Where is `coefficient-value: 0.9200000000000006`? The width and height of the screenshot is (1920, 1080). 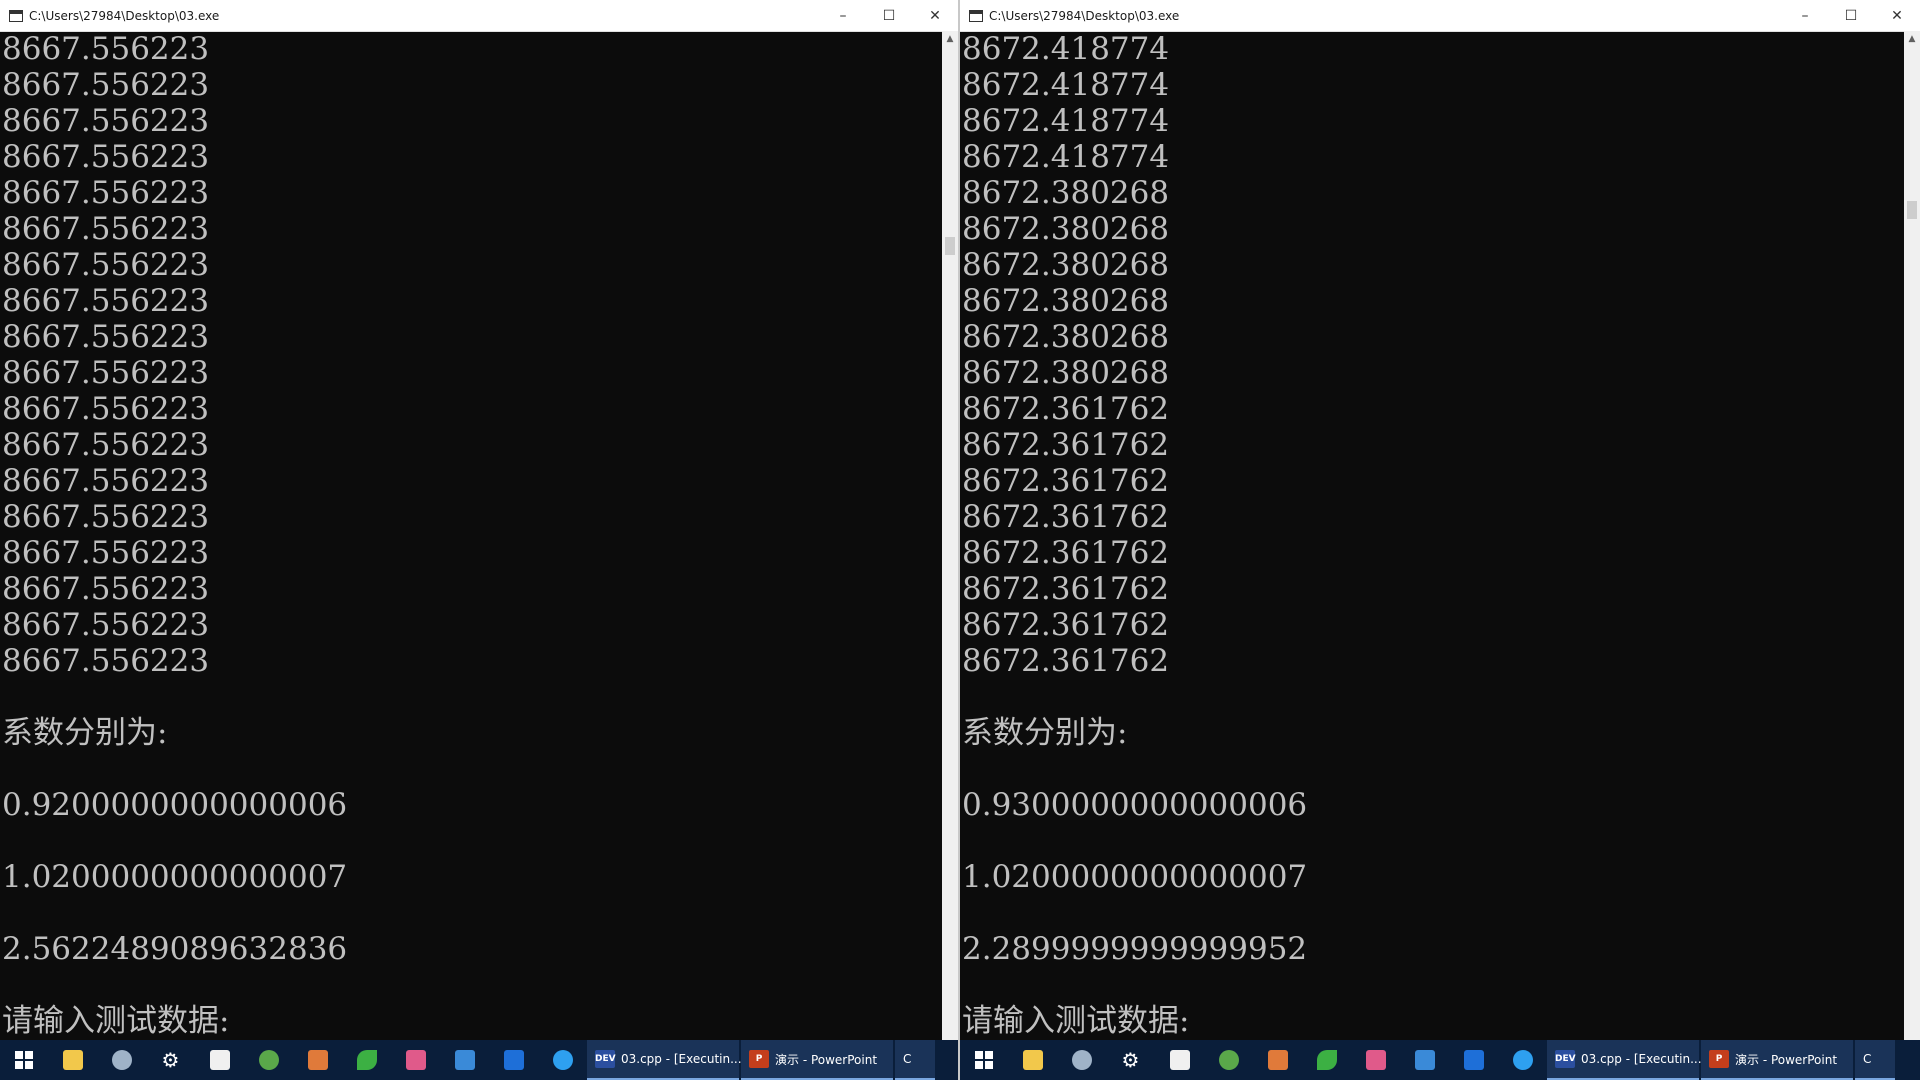 coefficient-value: 0.9200000000000006 is located at coordinates (175, 805).